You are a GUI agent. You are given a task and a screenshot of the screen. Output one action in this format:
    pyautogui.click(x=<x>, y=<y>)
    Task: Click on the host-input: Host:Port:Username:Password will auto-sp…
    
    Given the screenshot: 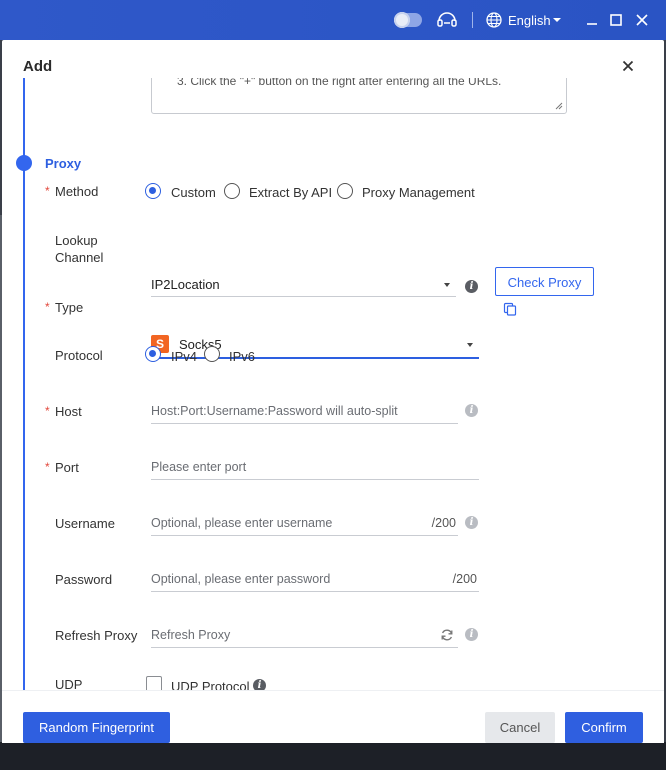 What is the action you would take?
    pyautogui.click(x=304, y=412)
    